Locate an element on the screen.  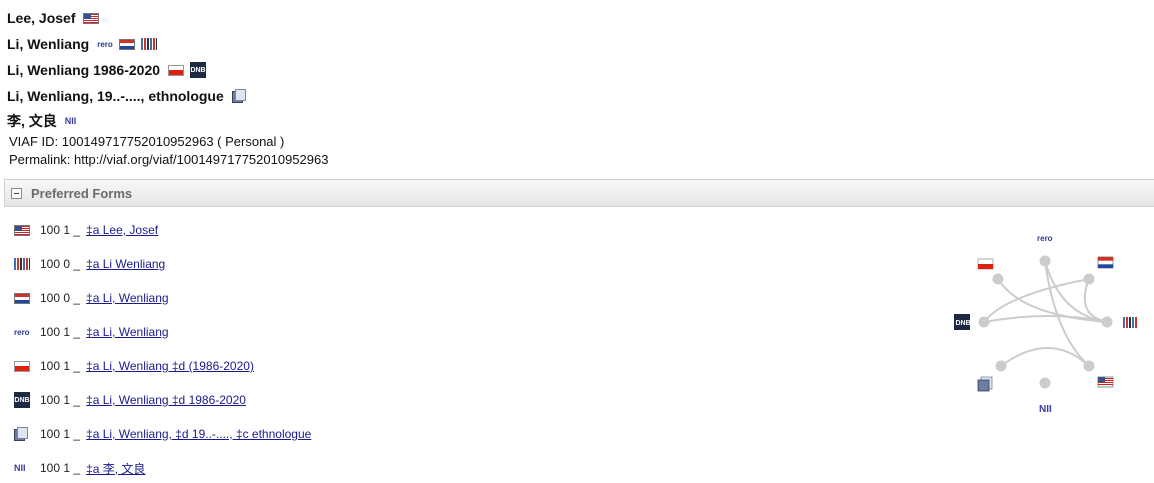
preferred-form-link: ‡a 李, 文良 is located at coordinates (115, 468).